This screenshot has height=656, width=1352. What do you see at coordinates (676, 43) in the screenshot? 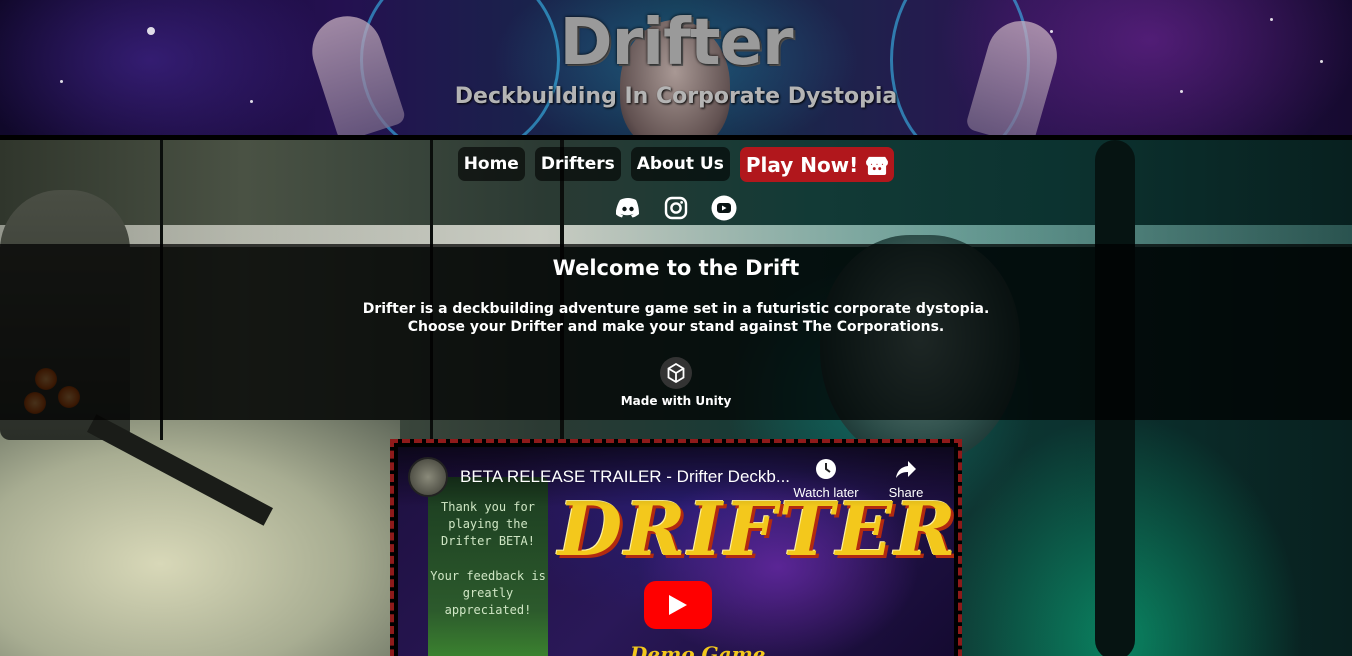
I see `site-title: Drifter` at bounding box center [676, 43].